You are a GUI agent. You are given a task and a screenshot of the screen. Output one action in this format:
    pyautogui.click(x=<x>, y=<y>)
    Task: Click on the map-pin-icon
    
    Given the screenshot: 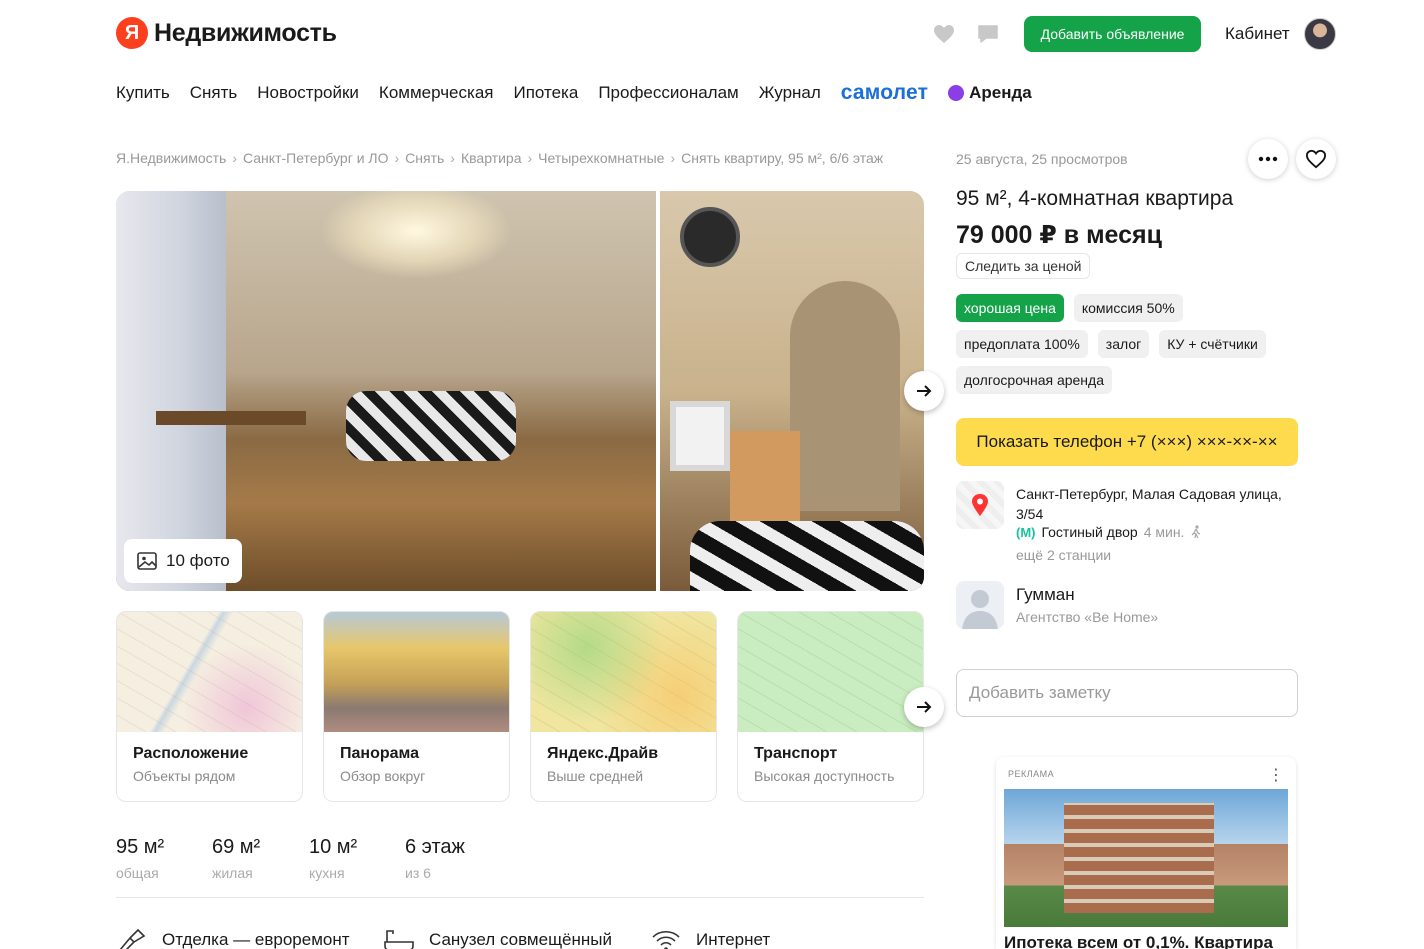 What is the action you would take?
    pyautogui.click(x=980, y=505)
    